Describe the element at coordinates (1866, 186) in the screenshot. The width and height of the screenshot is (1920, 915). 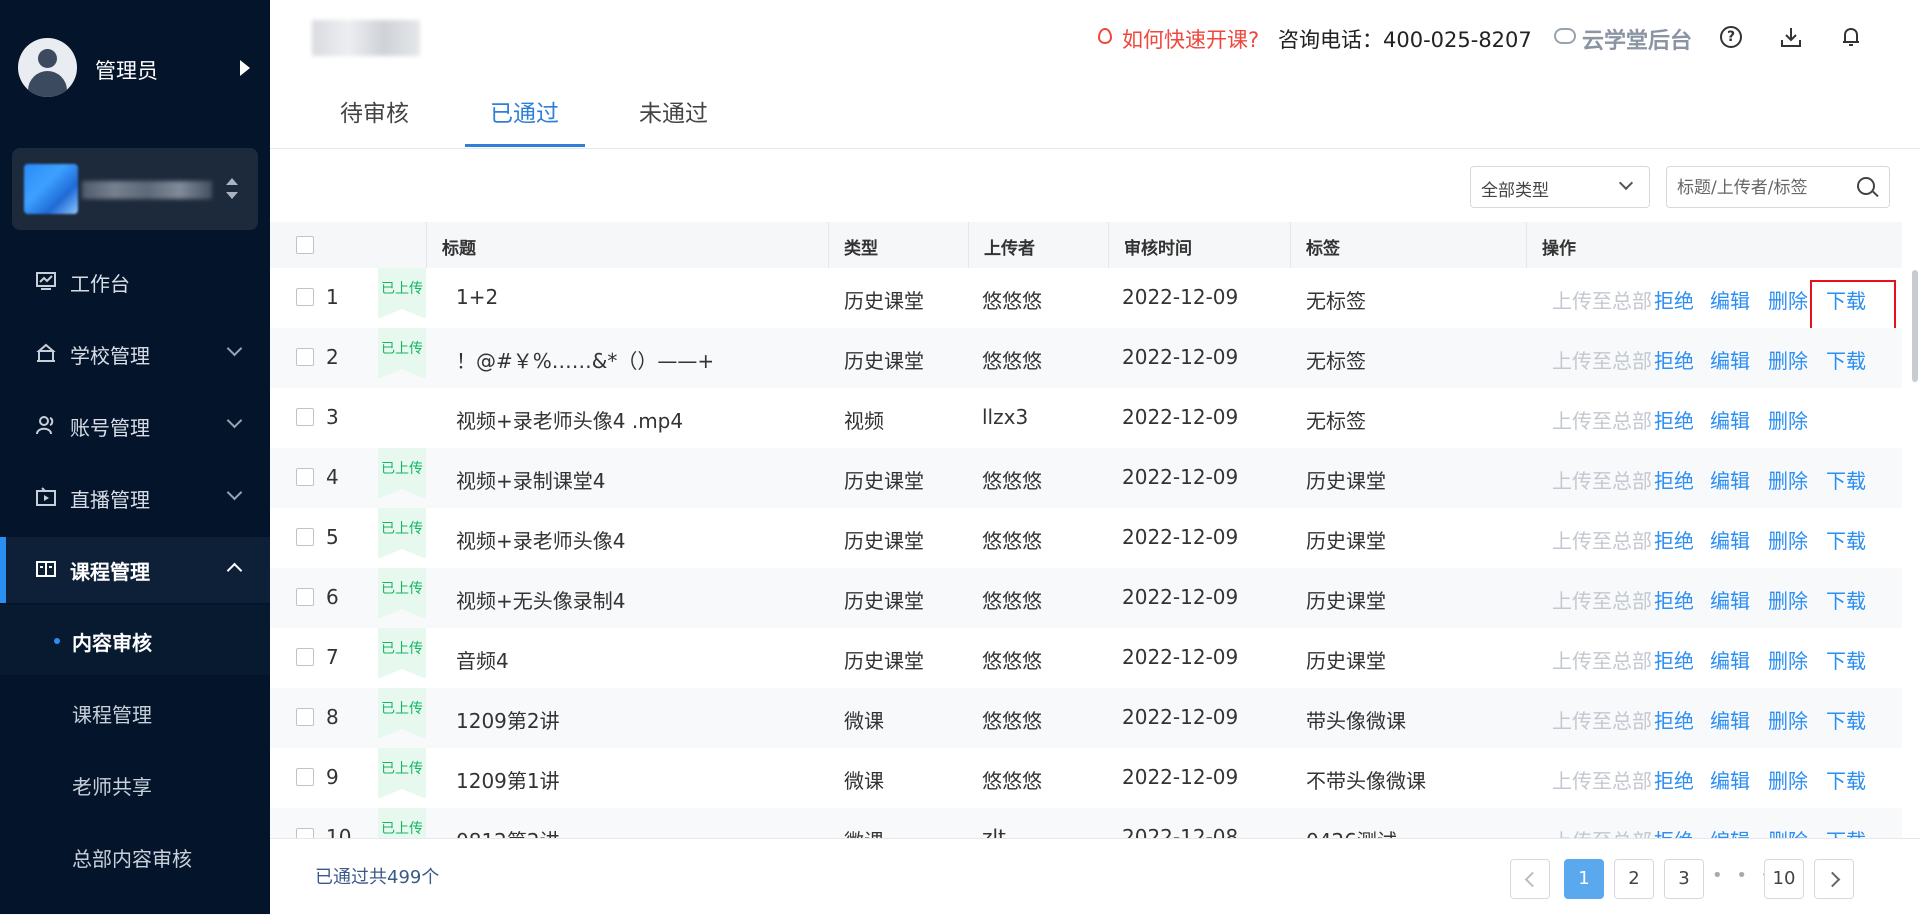
I see `search-icon` at that location.